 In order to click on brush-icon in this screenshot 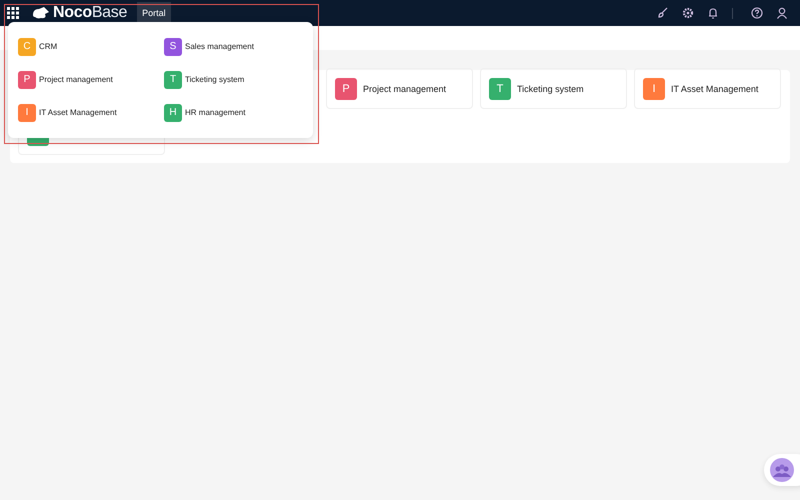, I will do `click(663, 13)`.